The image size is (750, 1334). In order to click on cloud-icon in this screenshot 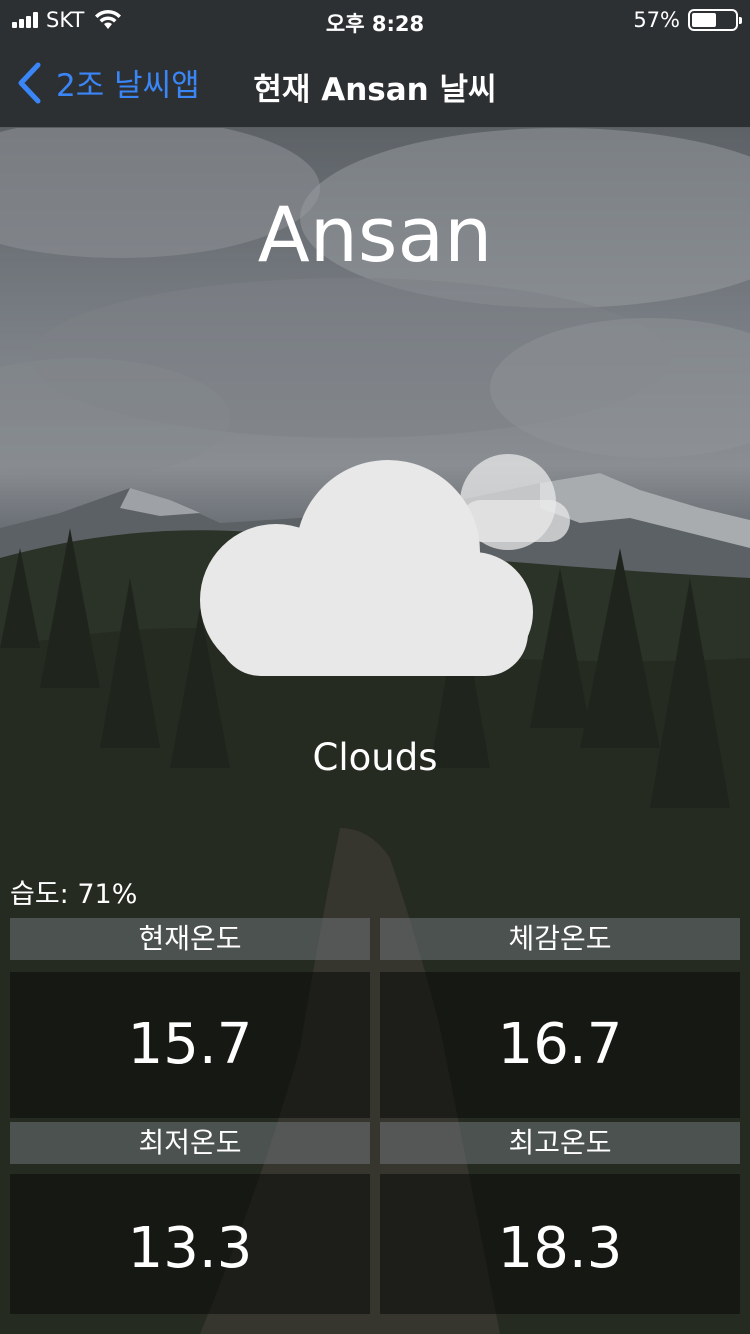, I will do `click(385, 565)`.